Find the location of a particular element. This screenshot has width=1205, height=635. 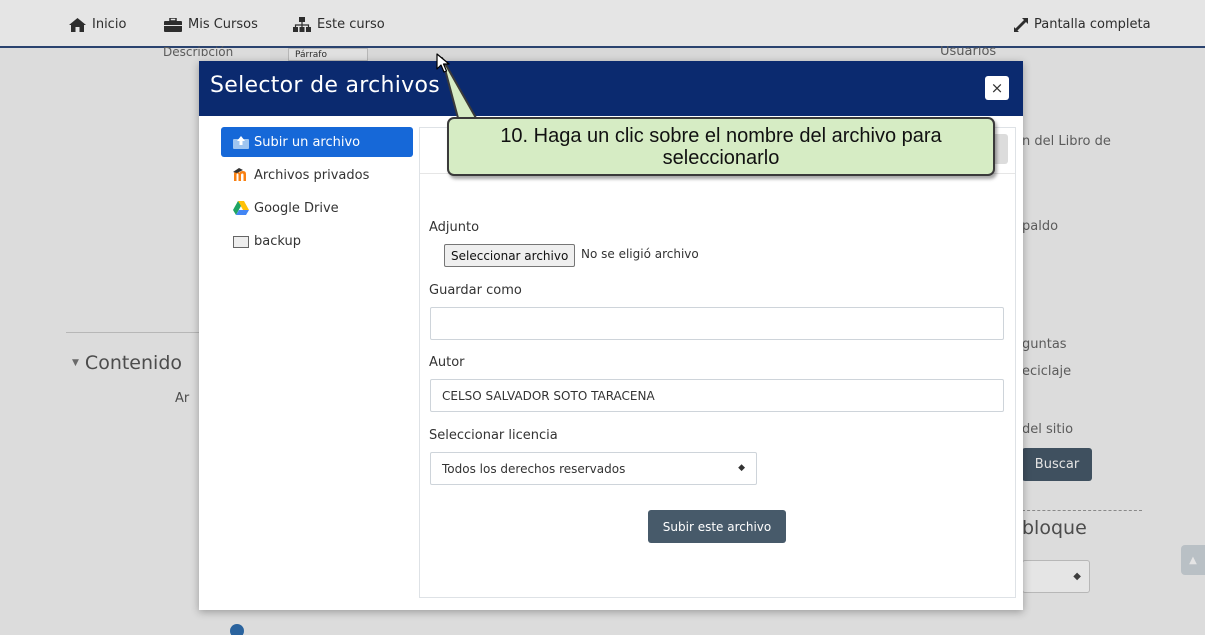

repo-label: Archivos privados is located at coordinates (312, 175).